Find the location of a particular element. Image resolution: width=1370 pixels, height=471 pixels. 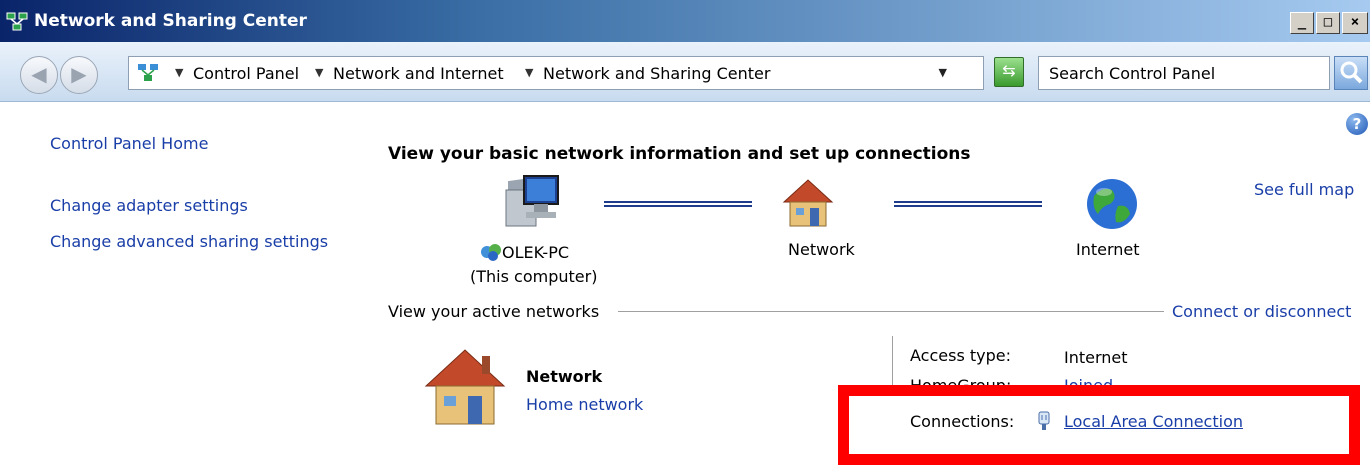

computer-subtitle: (This computer) is located at coordinates (534, 276).